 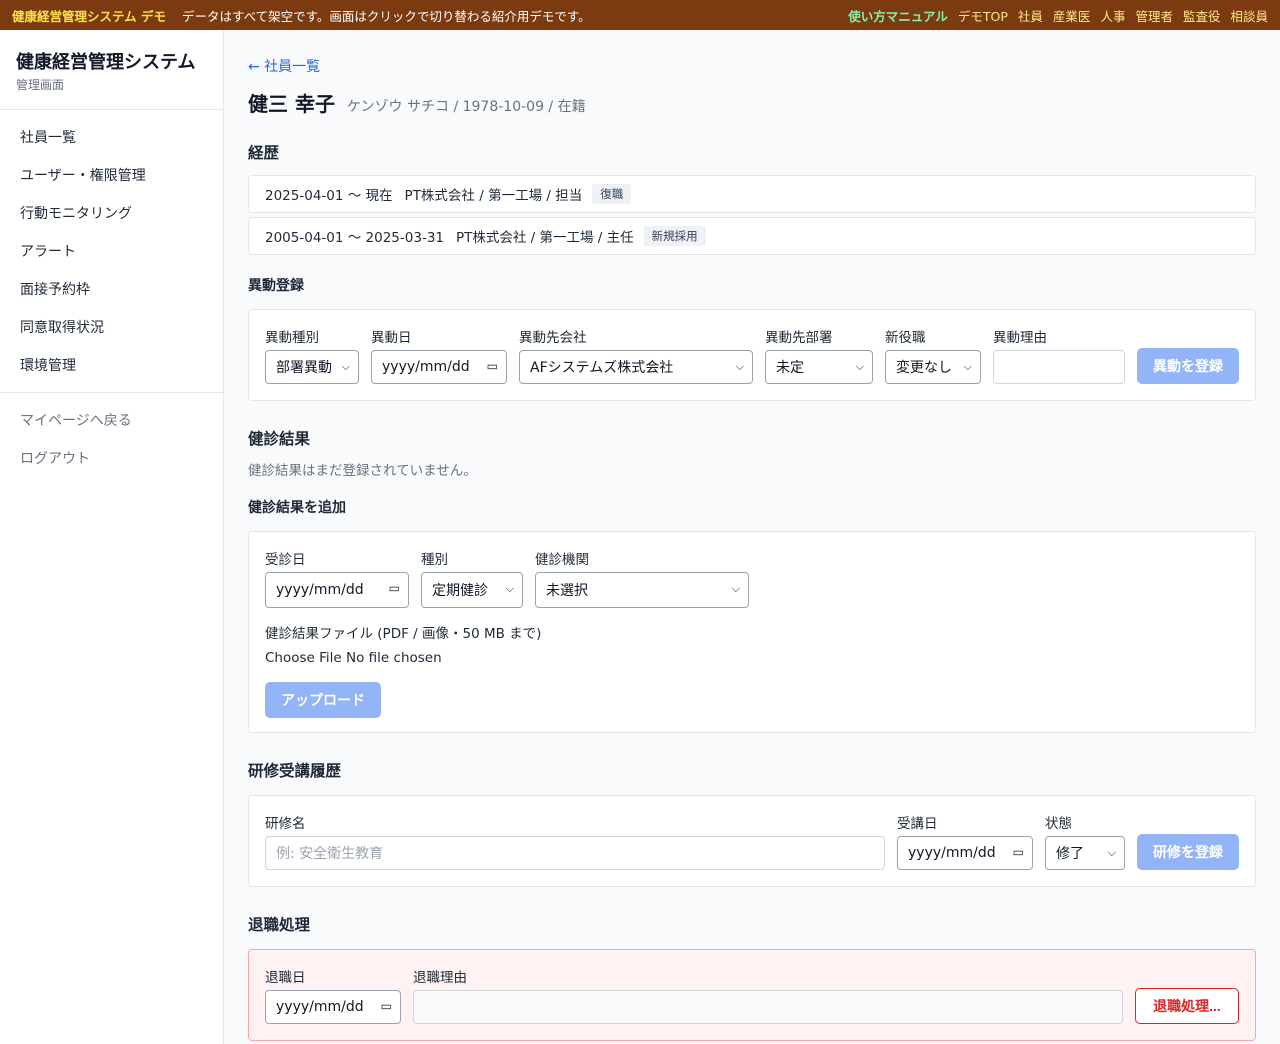 What do you see at coordinates (354, 238) in the screenshot?
I see `history-period: 2005-04-01 〜 2025-03-31` at bounding box center [354, 238].